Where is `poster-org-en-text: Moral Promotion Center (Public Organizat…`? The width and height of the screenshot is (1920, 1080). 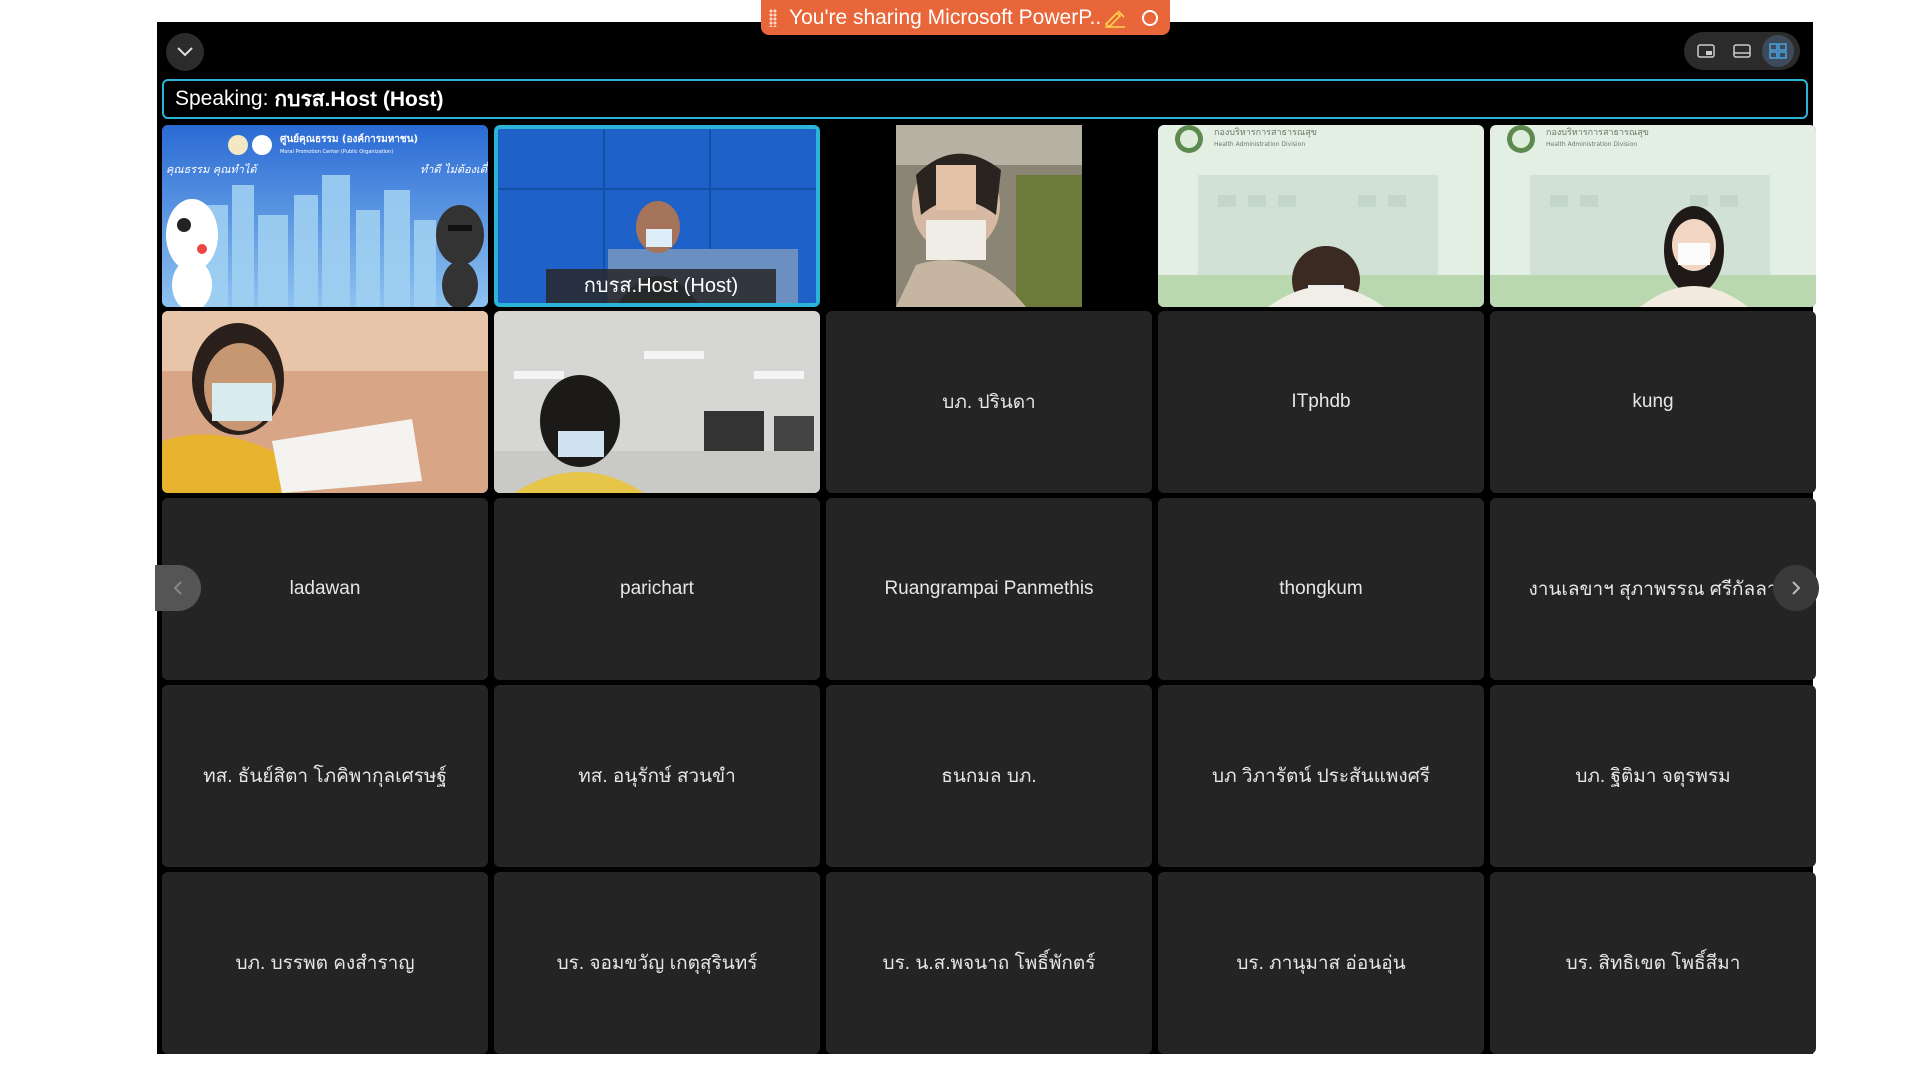
poster-org-en-text: Moral Promotion Center (Public Organizat… is located at coordinates (336, 152).